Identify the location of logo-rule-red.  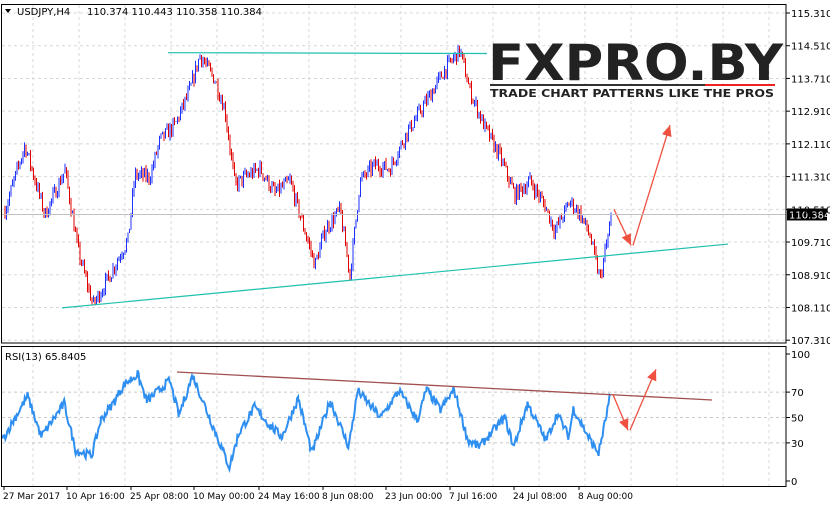
(740, 85).